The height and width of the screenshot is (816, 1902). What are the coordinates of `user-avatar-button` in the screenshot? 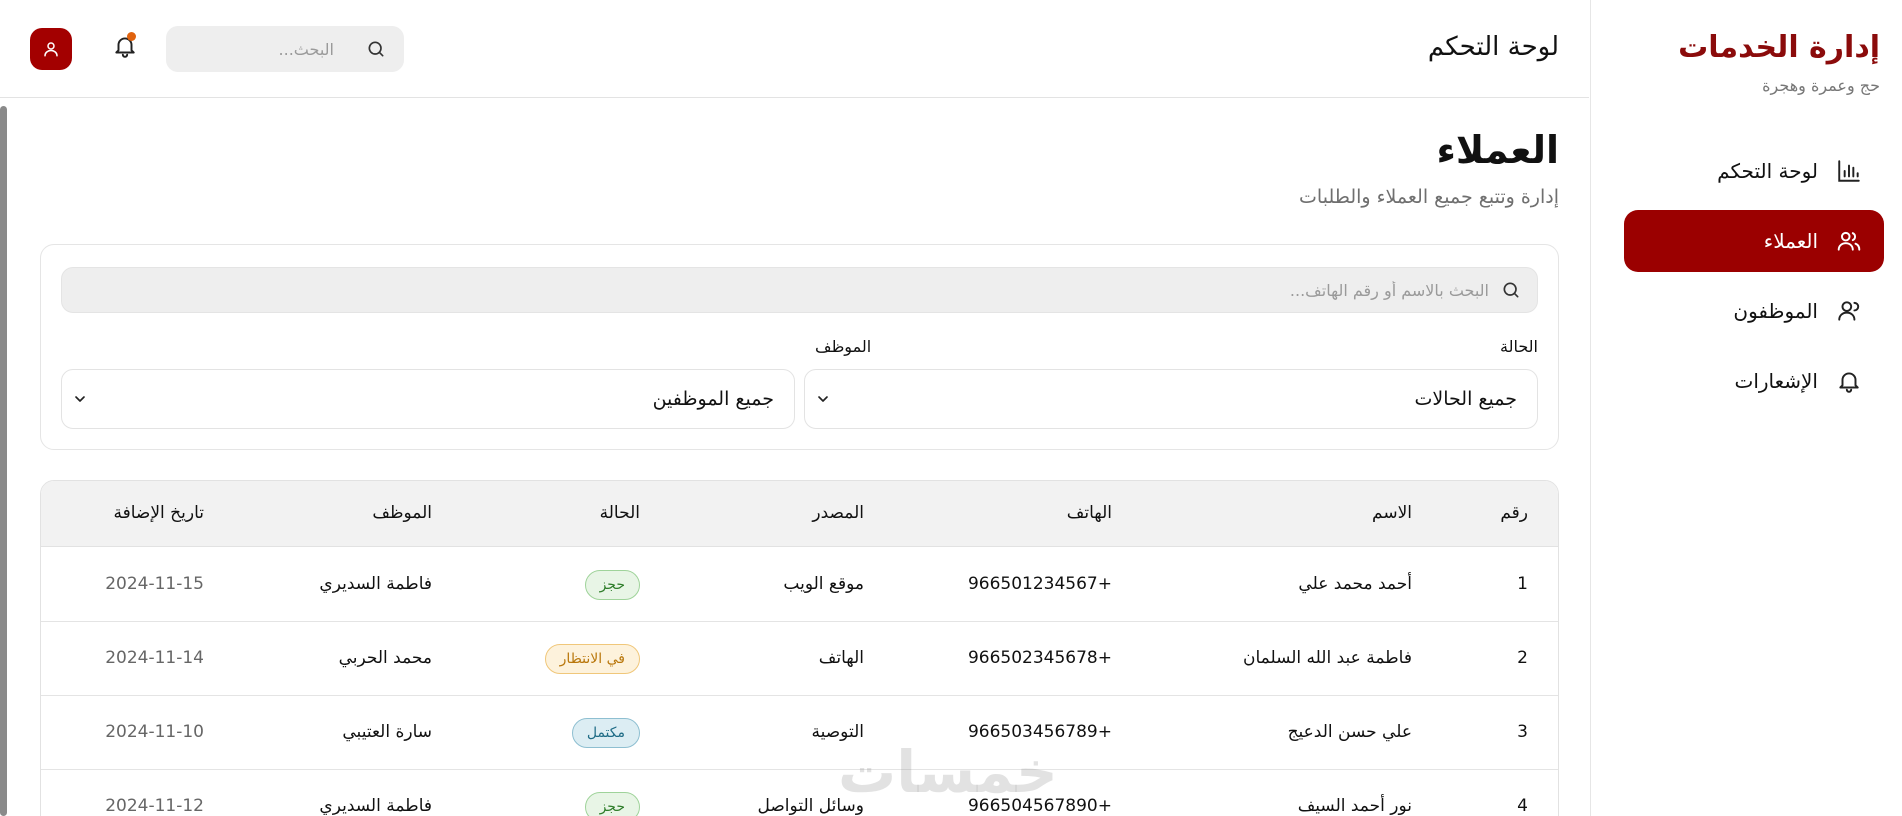 It's located at (51, 49).